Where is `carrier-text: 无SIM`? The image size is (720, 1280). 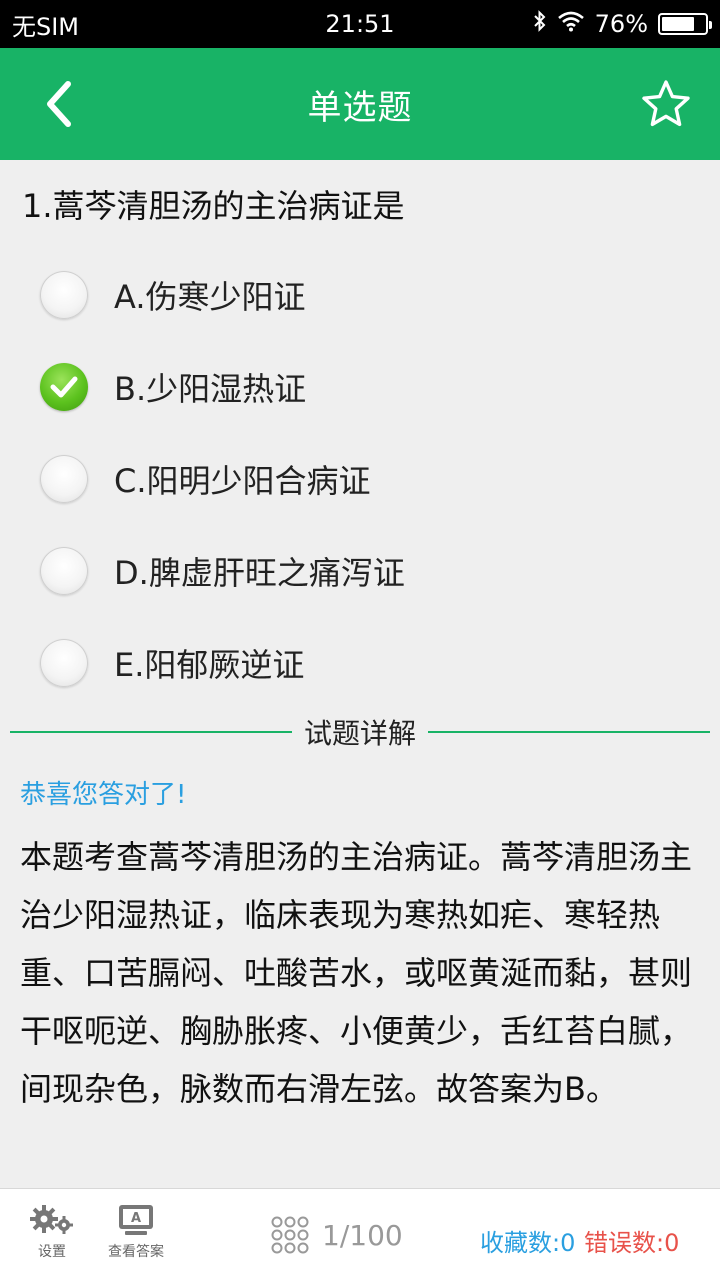
carrier-text: 无SIM is located at coordinates (46, 26).